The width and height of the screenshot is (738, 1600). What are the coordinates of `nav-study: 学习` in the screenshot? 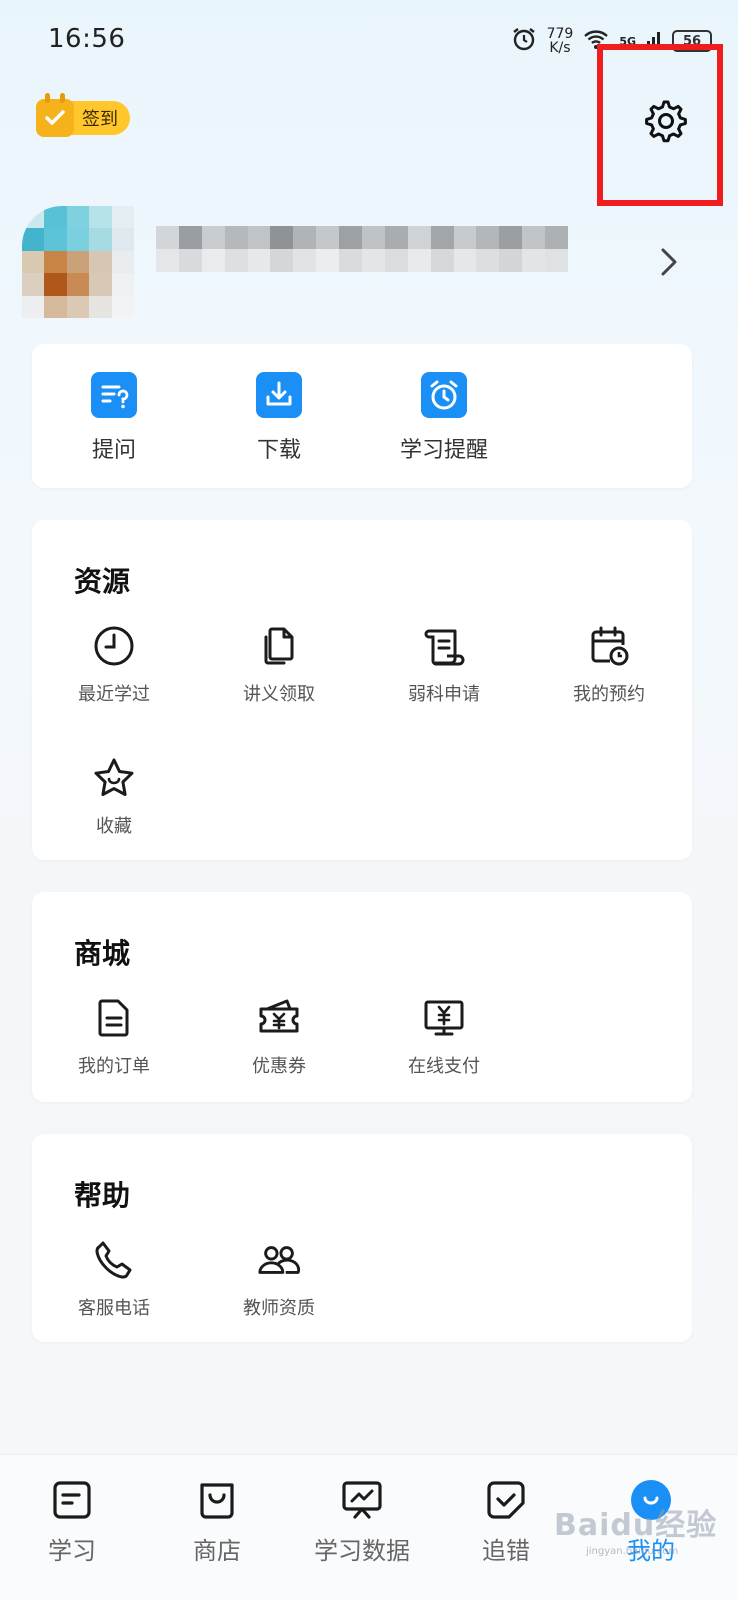 It's located at (72, 1521).